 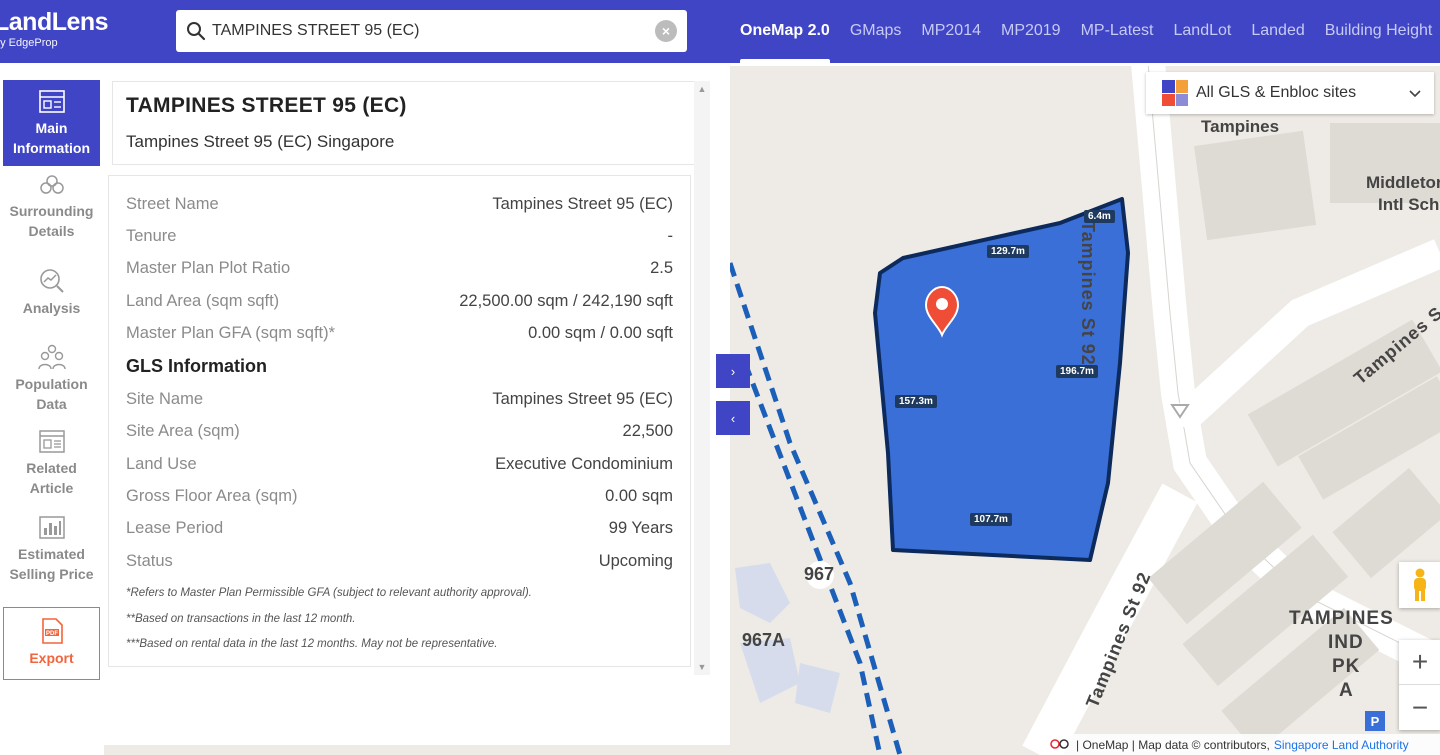 I want to click on gls-row: Lease Period 99 Years, so click(x=399, y=529).